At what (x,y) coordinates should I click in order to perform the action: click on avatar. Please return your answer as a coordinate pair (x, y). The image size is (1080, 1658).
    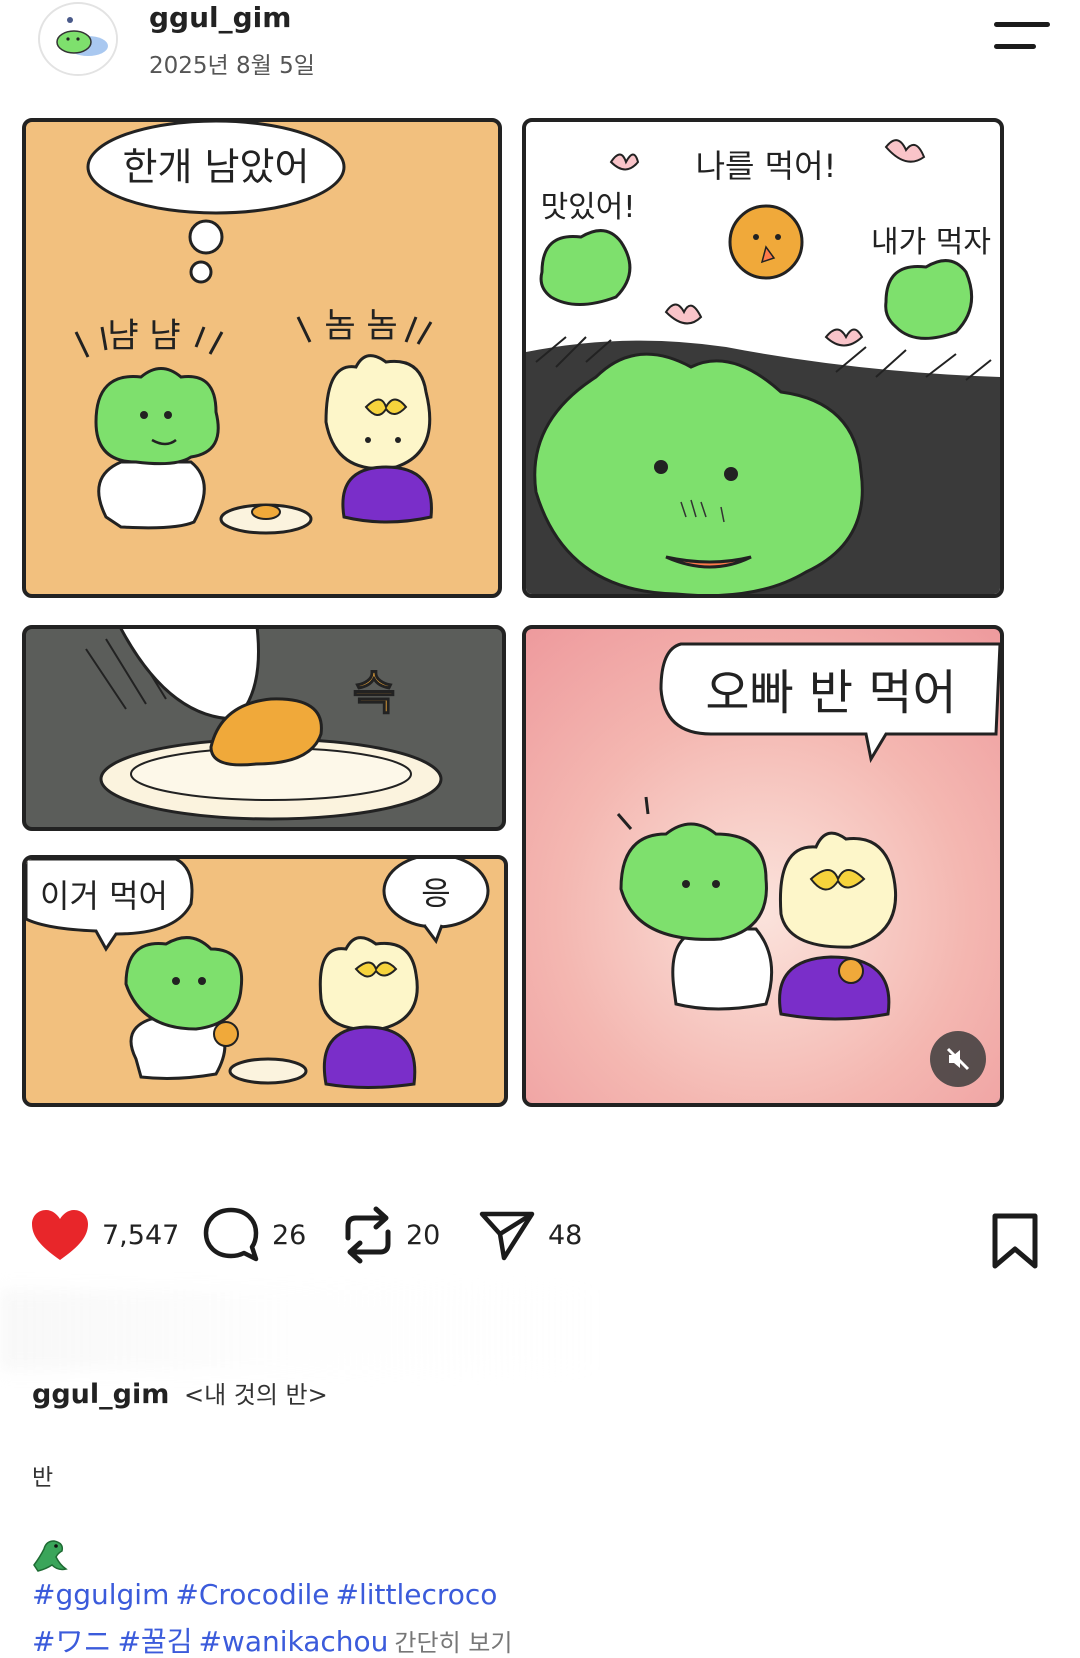
    Looking at the image, I should click on (78, 39).